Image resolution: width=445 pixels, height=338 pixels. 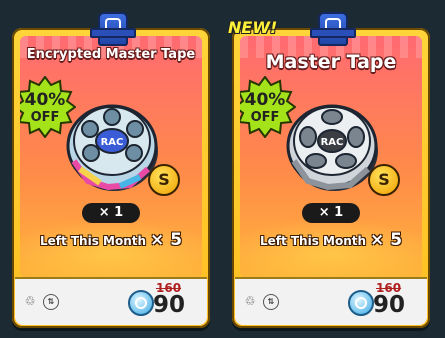 What do you see at coordinates (253, 27) in the screenshot?
I see `new-tag: NEW!` at bounding box center [253, 27].